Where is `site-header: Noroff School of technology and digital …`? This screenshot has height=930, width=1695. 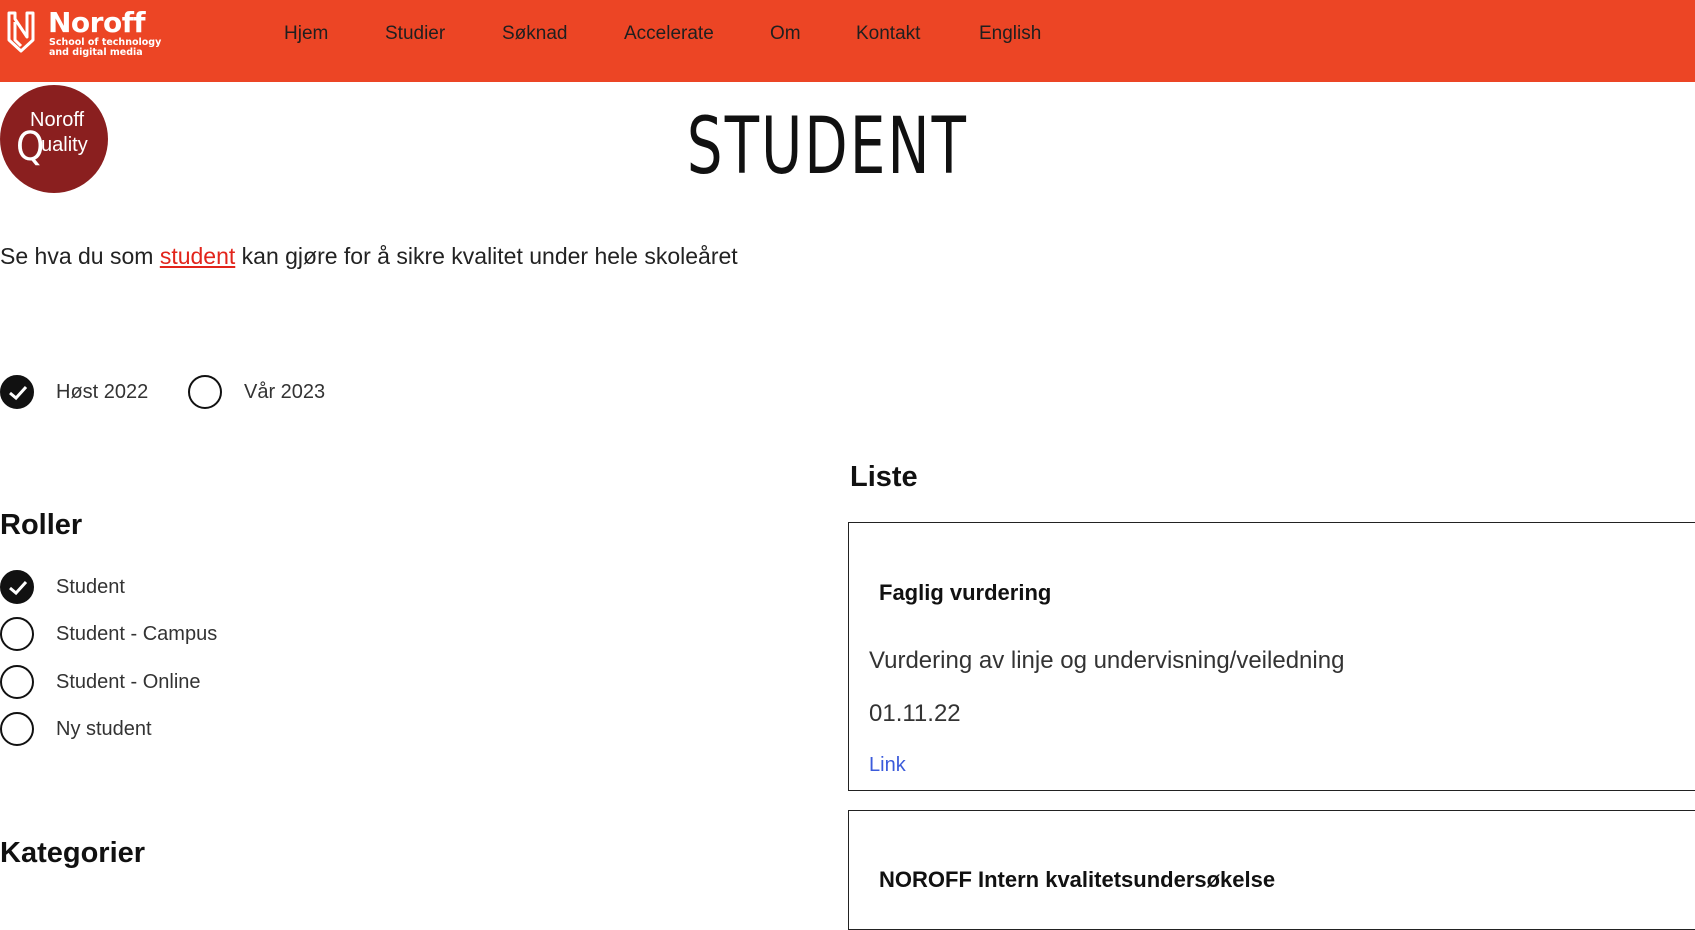 site-header: Noroff School of technology and digital … is located at coordinates (847, 41).